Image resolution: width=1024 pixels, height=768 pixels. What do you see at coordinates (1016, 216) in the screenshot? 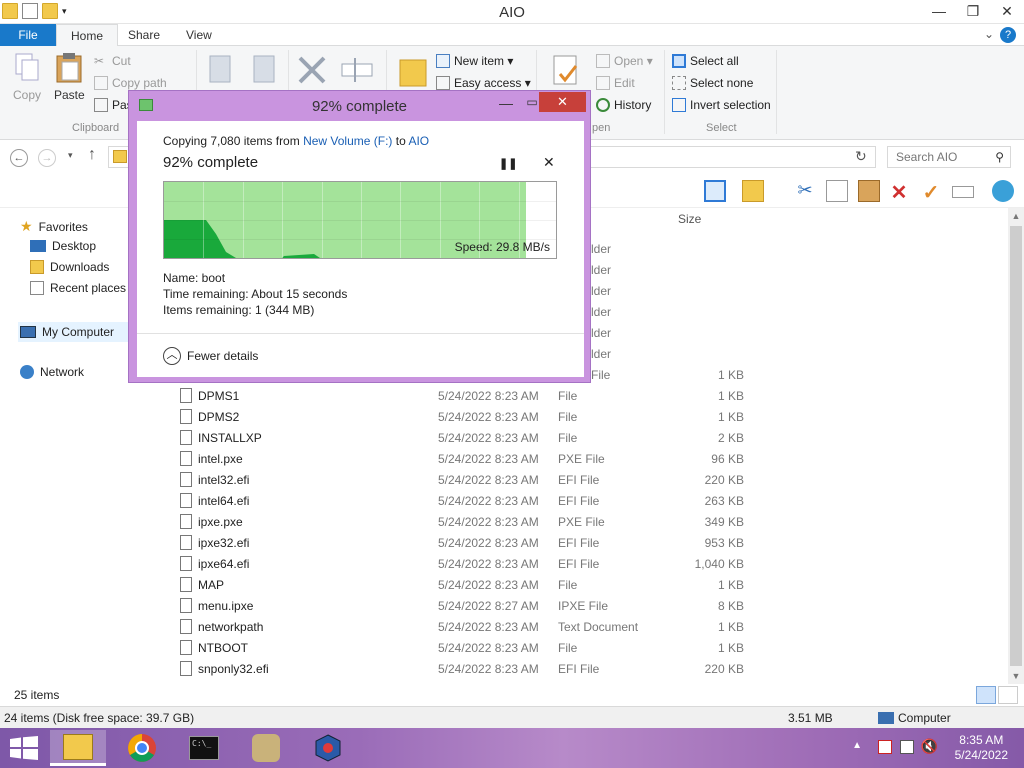
I see `scroll-up-icon: ▲` at bounding box center [1016, 216].